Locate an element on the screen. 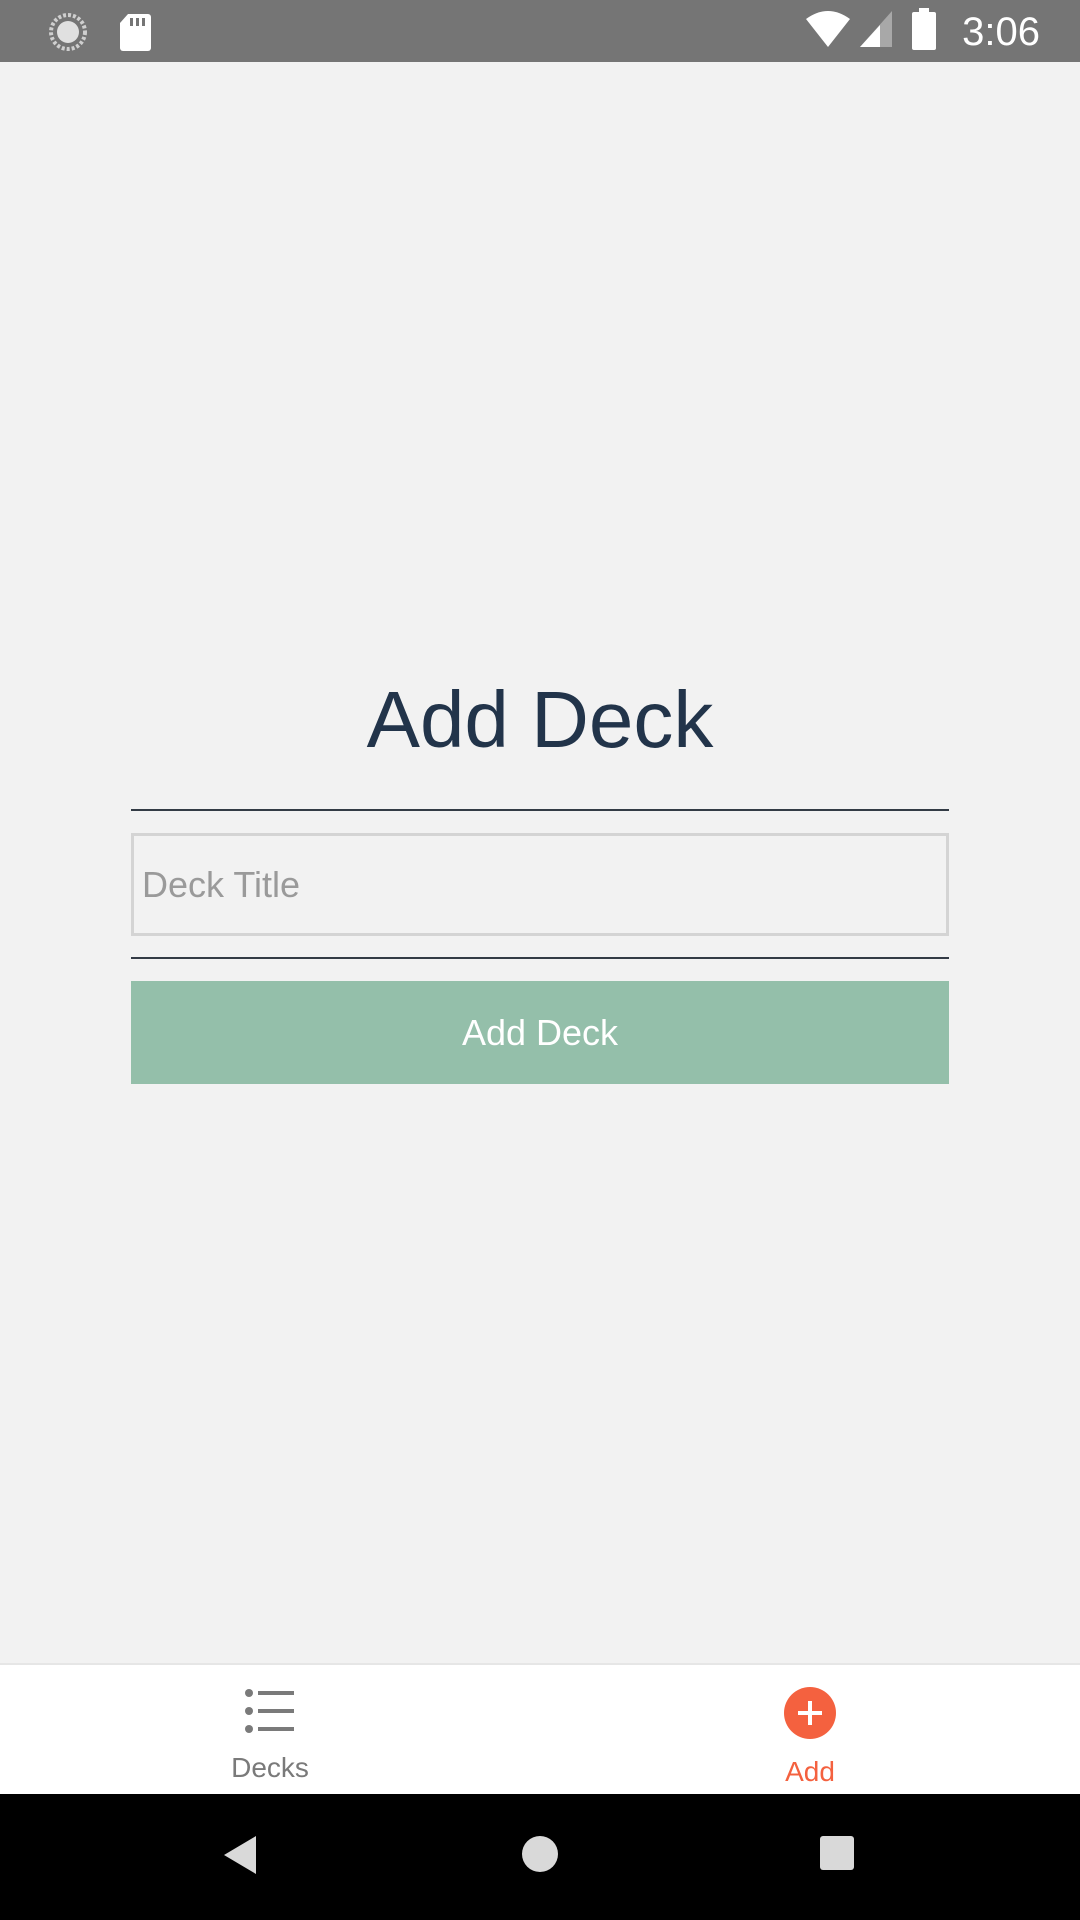 This screenshot has width=1080, height=1920. tab-decks: Decks is located at coordinates (270, 1729).